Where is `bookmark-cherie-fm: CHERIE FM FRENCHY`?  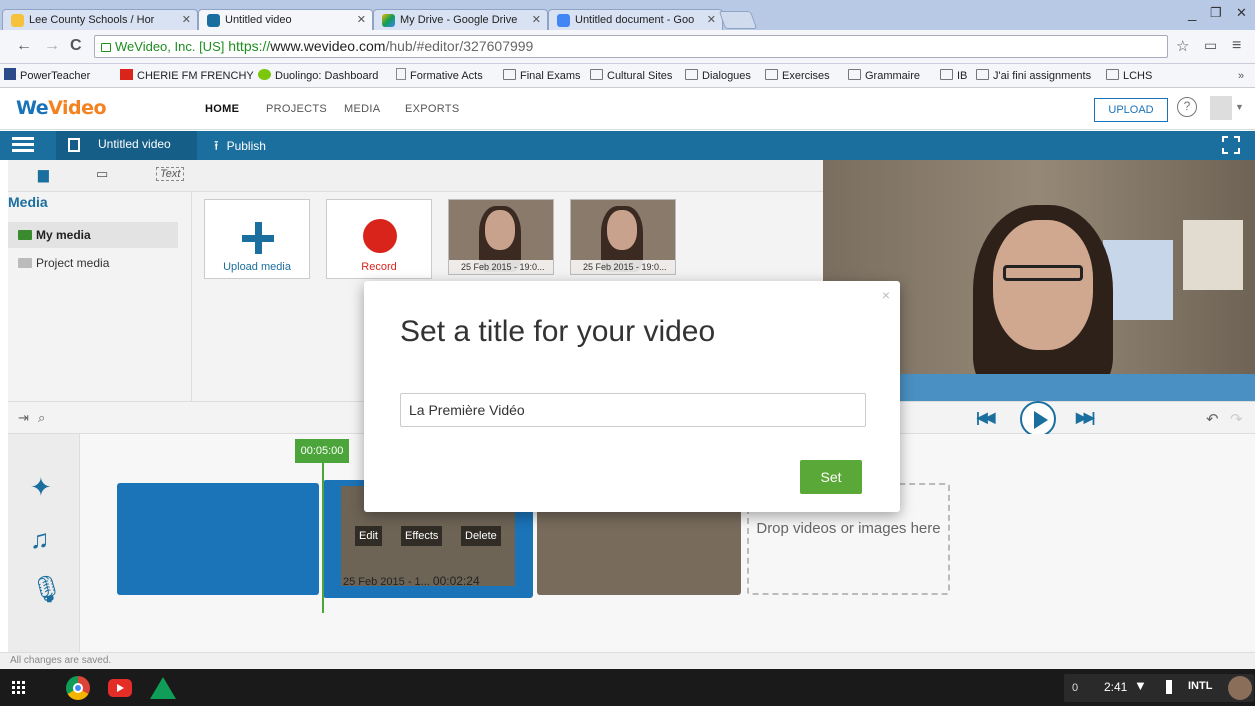 bookmark-cherie-fm: CHERIE FM FRENCHY is located at coordinates (187, 76).